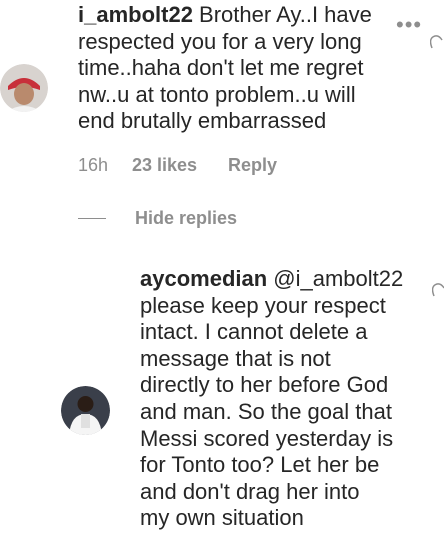 The width and height of the screenshot is (444, 536). I want to click on comment-meta: 16h 23 likes Reply, so click(177, 165).